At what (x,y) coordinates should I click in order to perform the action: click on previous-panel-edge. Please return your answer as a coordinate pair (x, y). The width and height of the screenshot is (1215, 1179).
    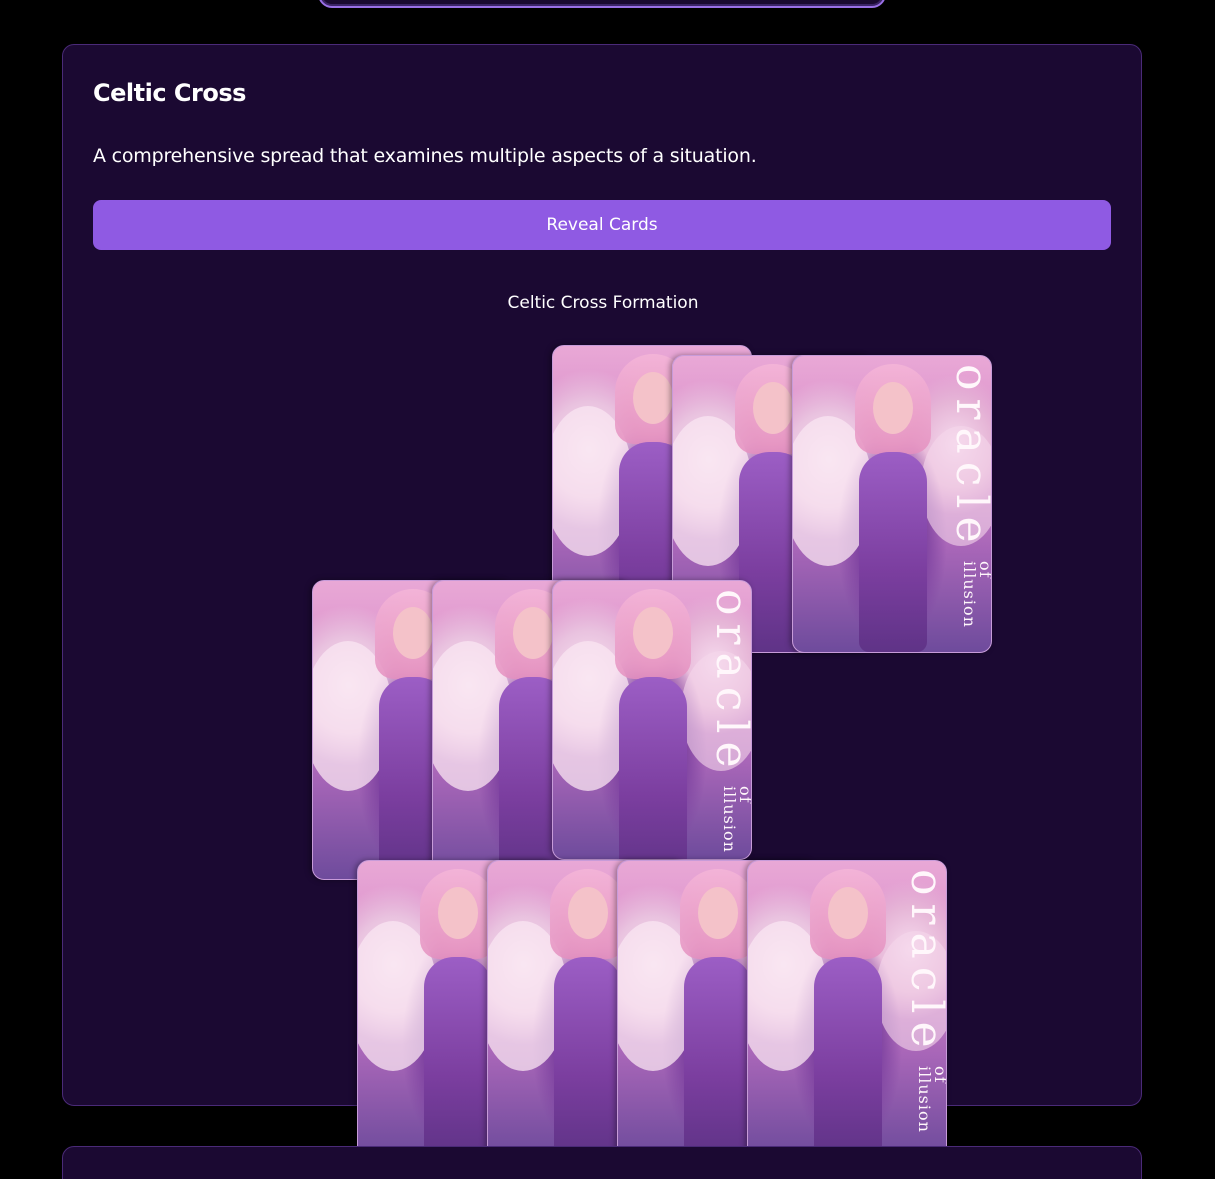
    Looking at the image, I should click on (602, 4).